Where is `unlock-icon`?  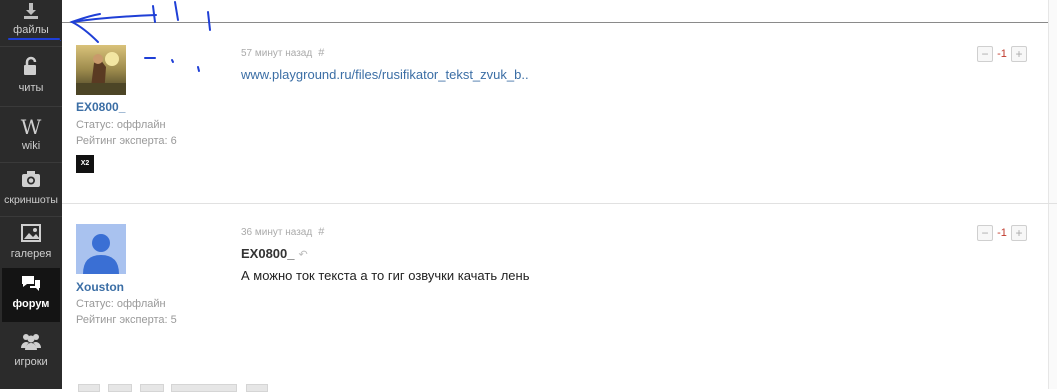
unlock-icon is located at coordinates (31, 68).